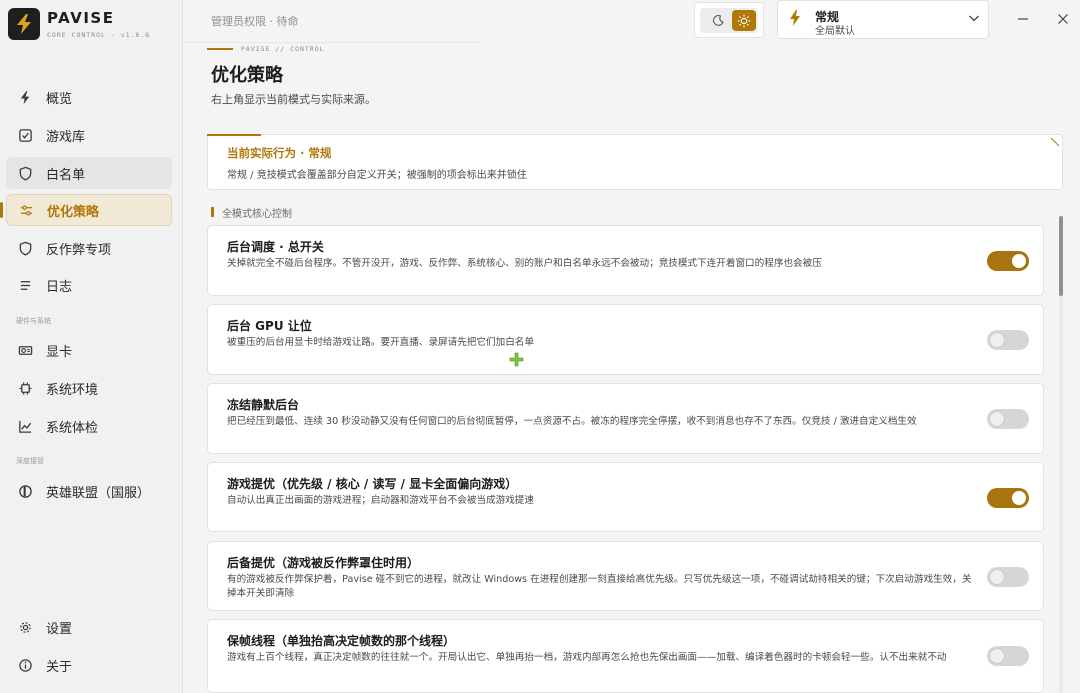 This screenshot has height=693, width=1080. I want to click on sidebar-item-label: 系统环境, so click(72, 390).